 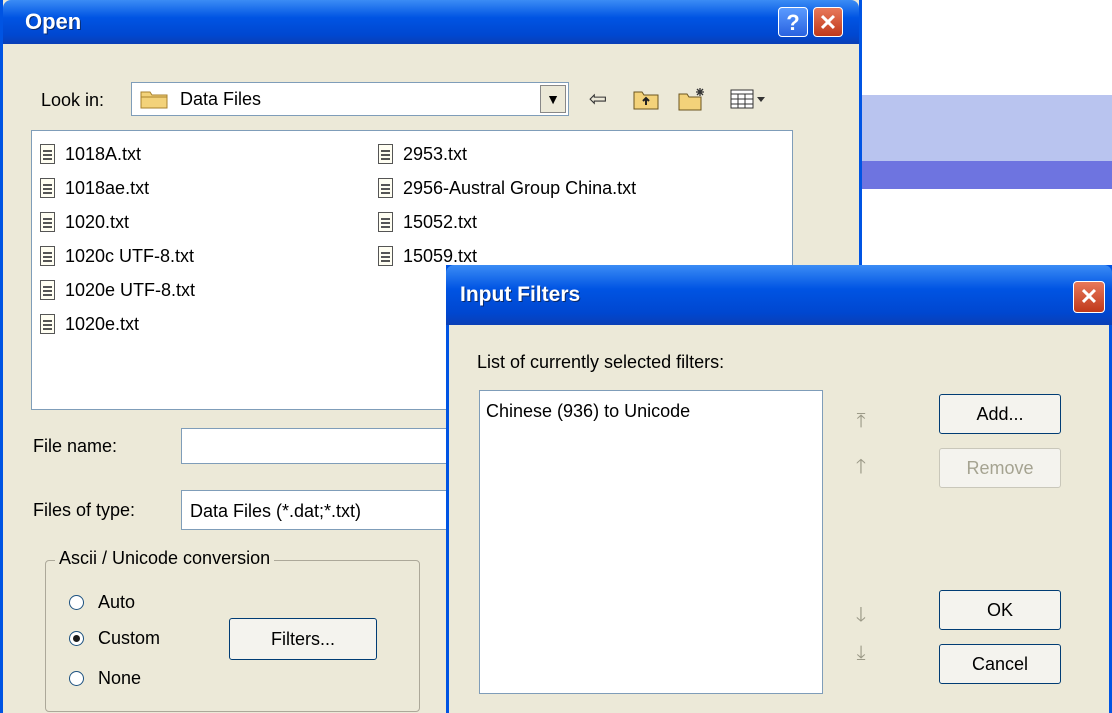 What do you see at coordinates (129, 638) in the screenshot?
I see `radio-custom-label: Custom` at bounding box center [129, 638].